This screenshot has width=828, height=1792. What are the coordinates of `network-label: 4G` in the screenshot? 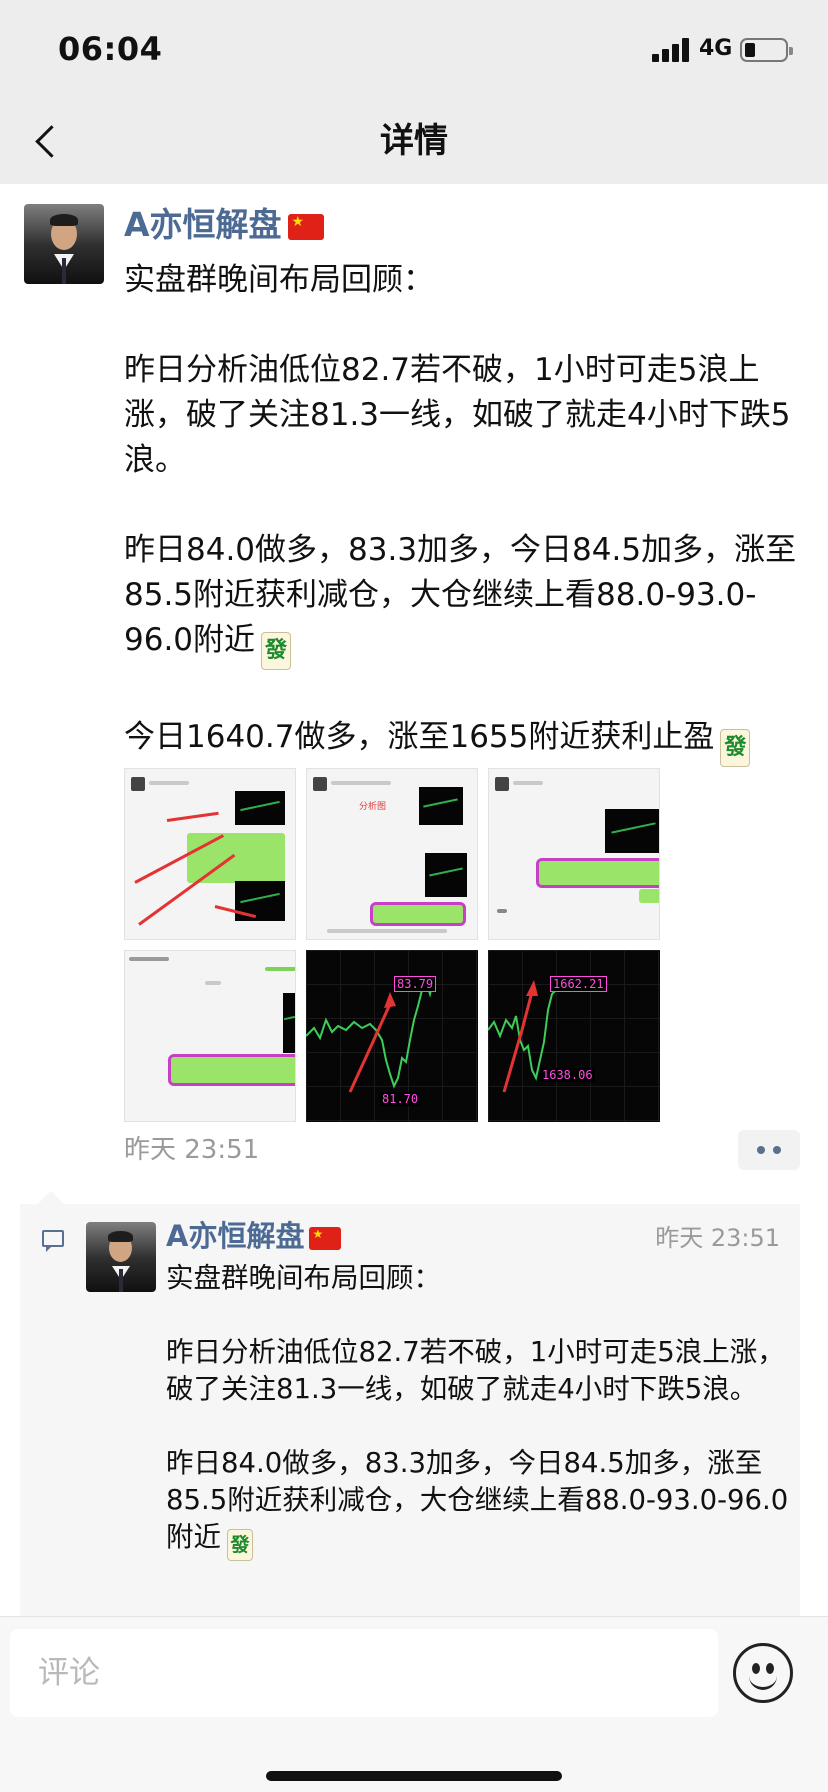 It's located at (716, 48).